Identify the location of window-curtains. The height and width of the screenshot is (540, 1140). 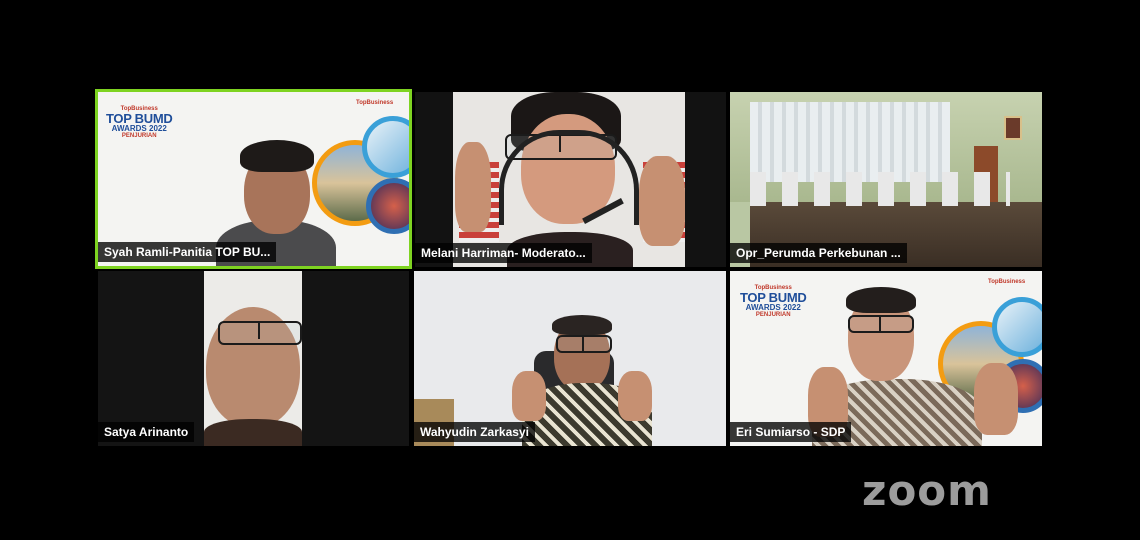
(850, 142).